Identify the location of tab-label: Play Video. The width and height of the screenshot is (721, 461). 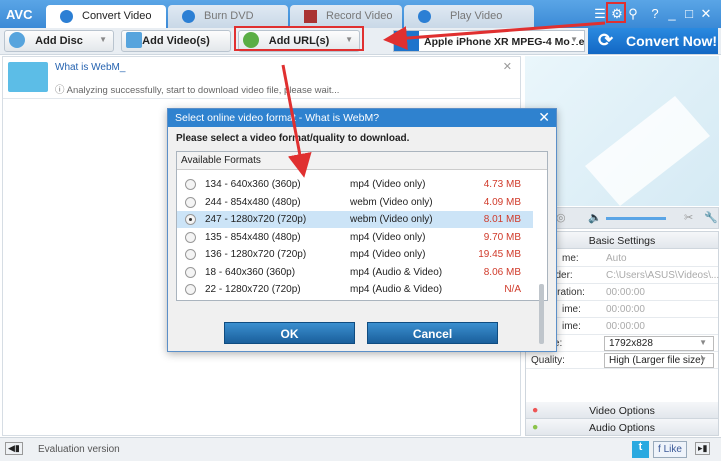
(476, 16).